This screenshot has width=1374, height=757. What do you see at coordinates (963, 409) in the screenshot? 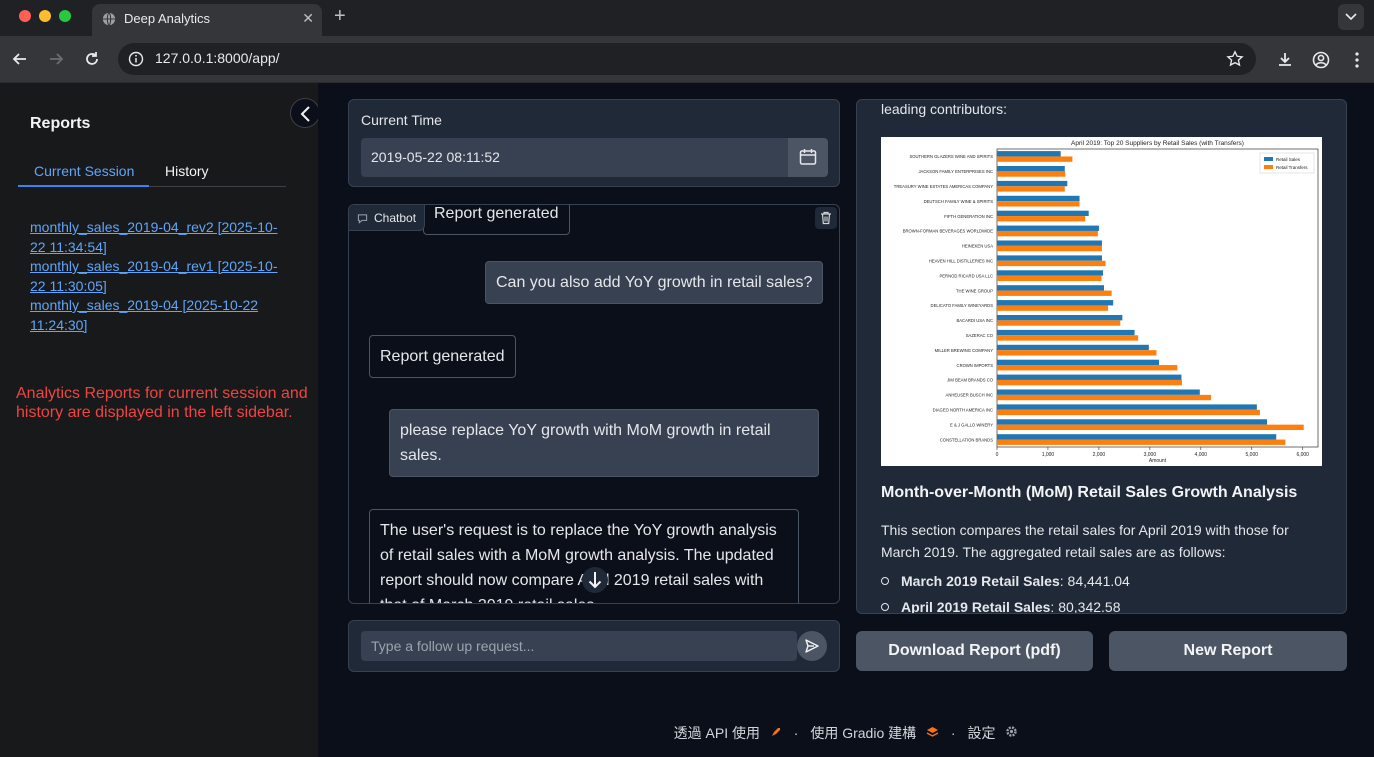
I see `y-tick-label: DIAGEO NORTH AMERICA INC` at bounding box center [963, 409].